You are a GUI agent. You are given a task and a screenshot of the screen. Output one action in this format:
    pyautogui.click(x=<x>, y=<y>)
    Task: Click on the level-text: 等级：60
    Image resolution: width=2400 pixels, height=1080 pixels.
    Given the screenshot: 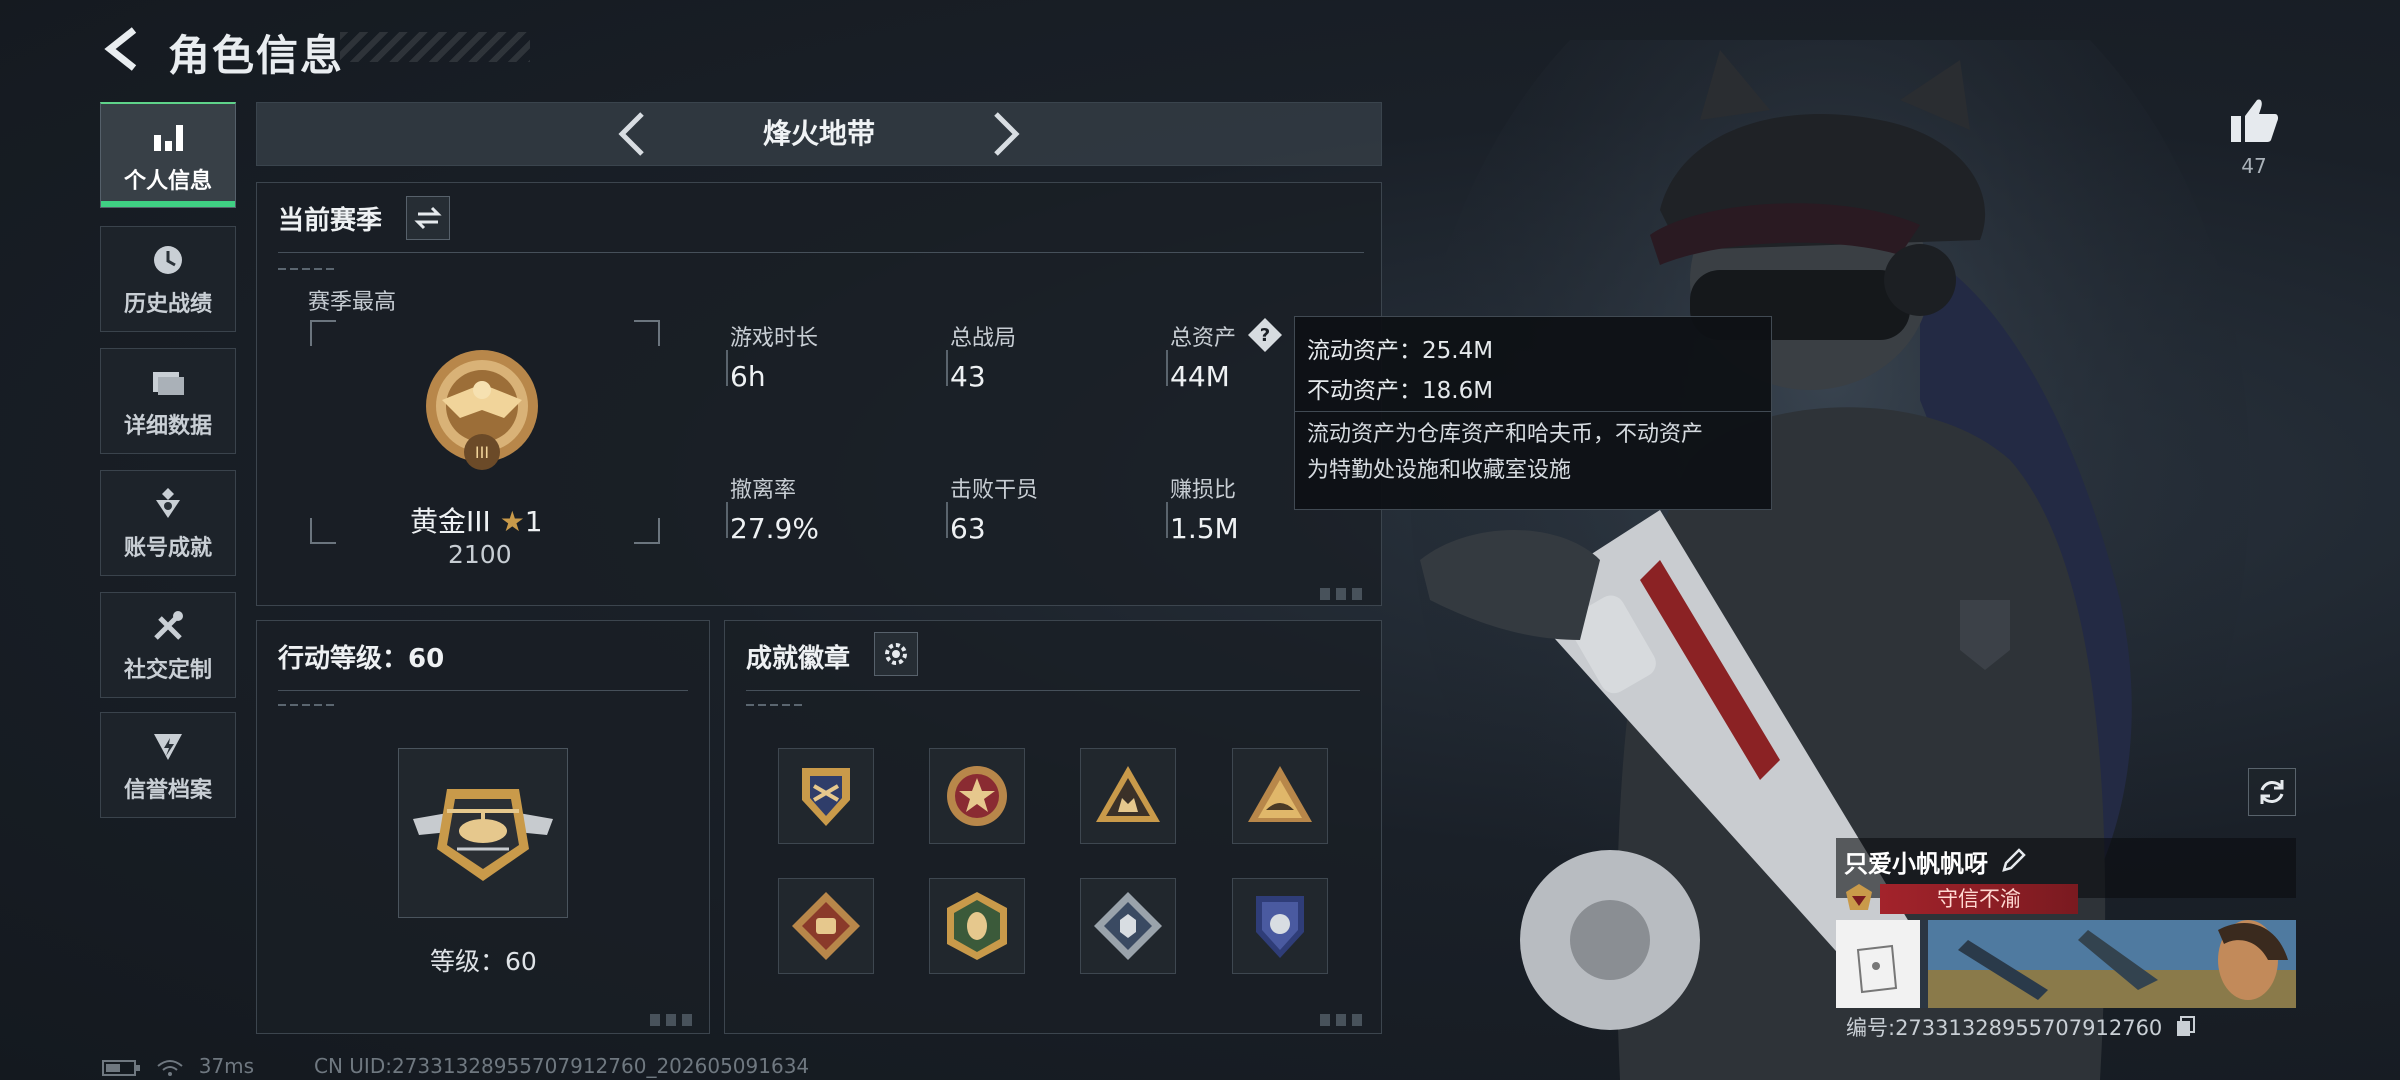 What is the action you would take?
    pyautogui.click(x=483, y=961)
    